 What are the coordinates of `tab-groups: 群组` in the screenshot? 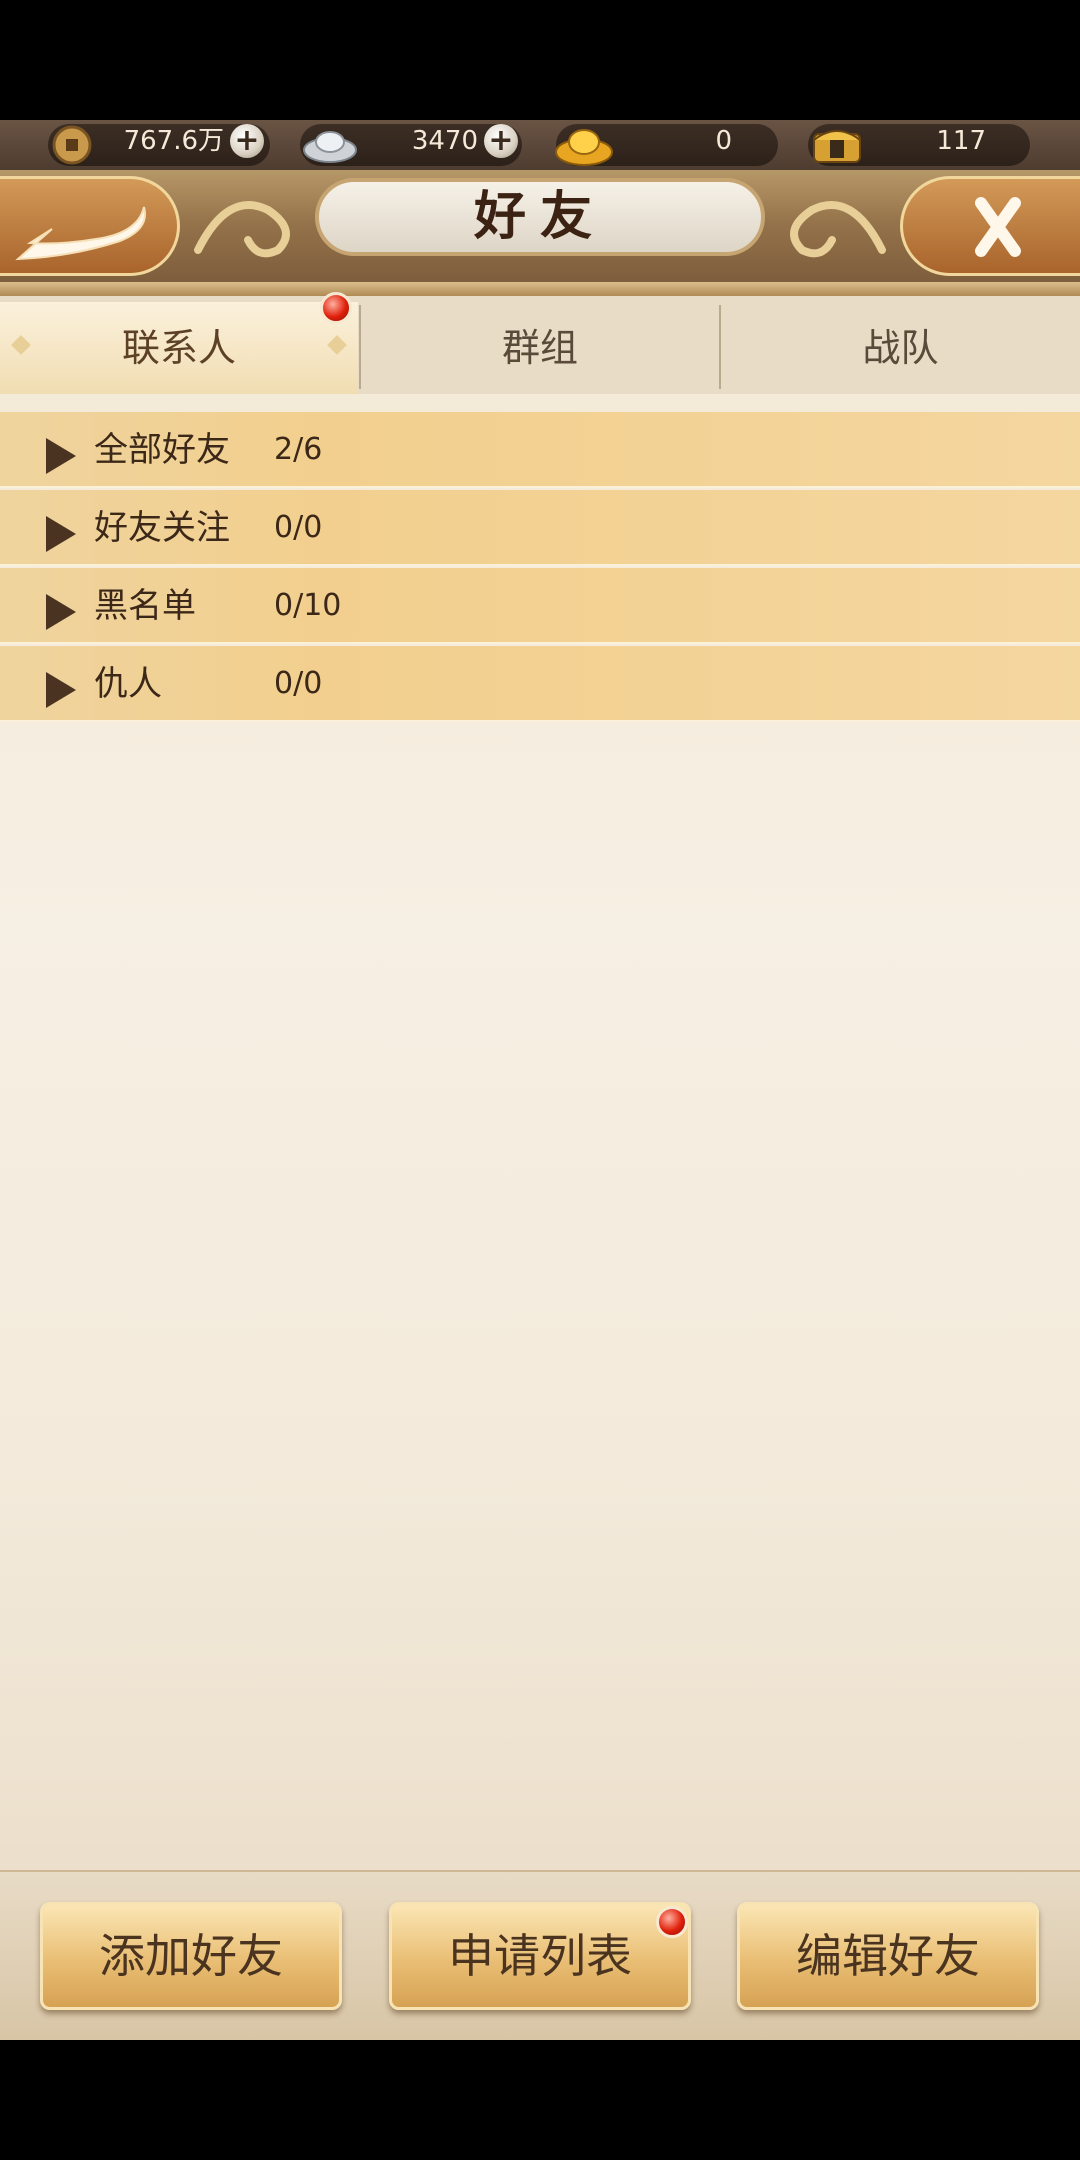 It's located at (540, 348).